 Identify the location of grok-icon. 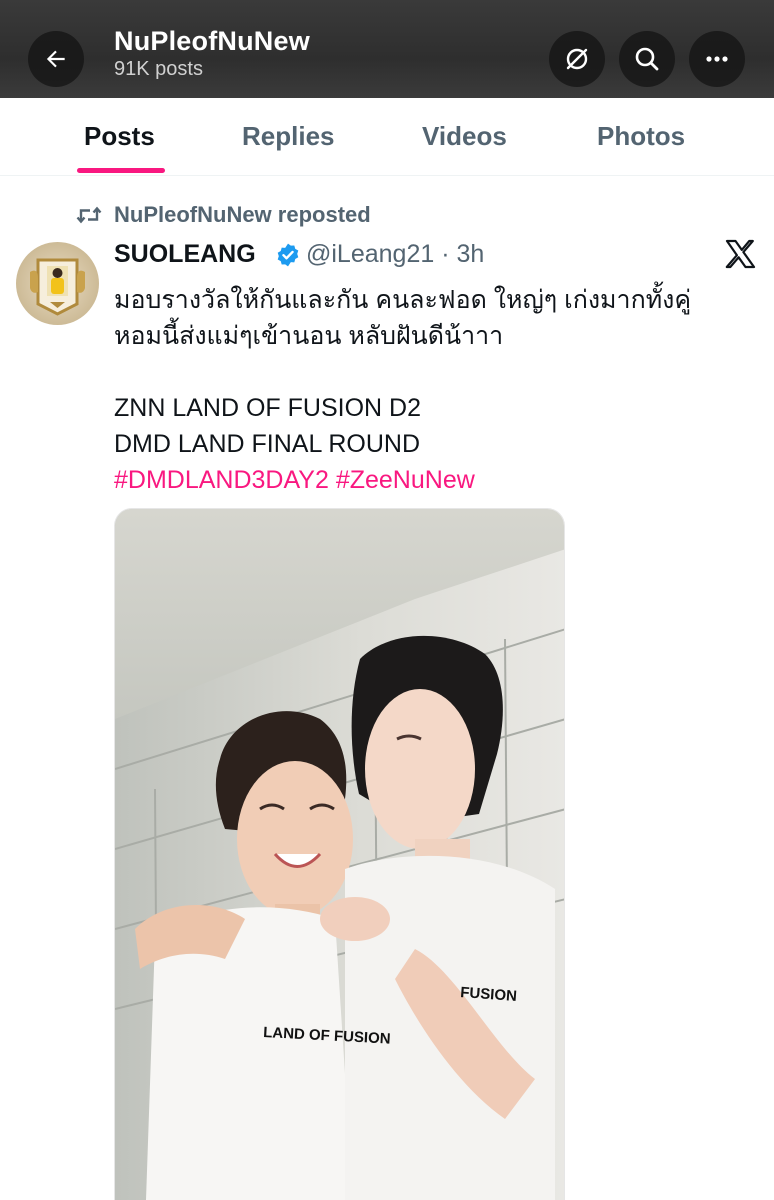
(577, 59).